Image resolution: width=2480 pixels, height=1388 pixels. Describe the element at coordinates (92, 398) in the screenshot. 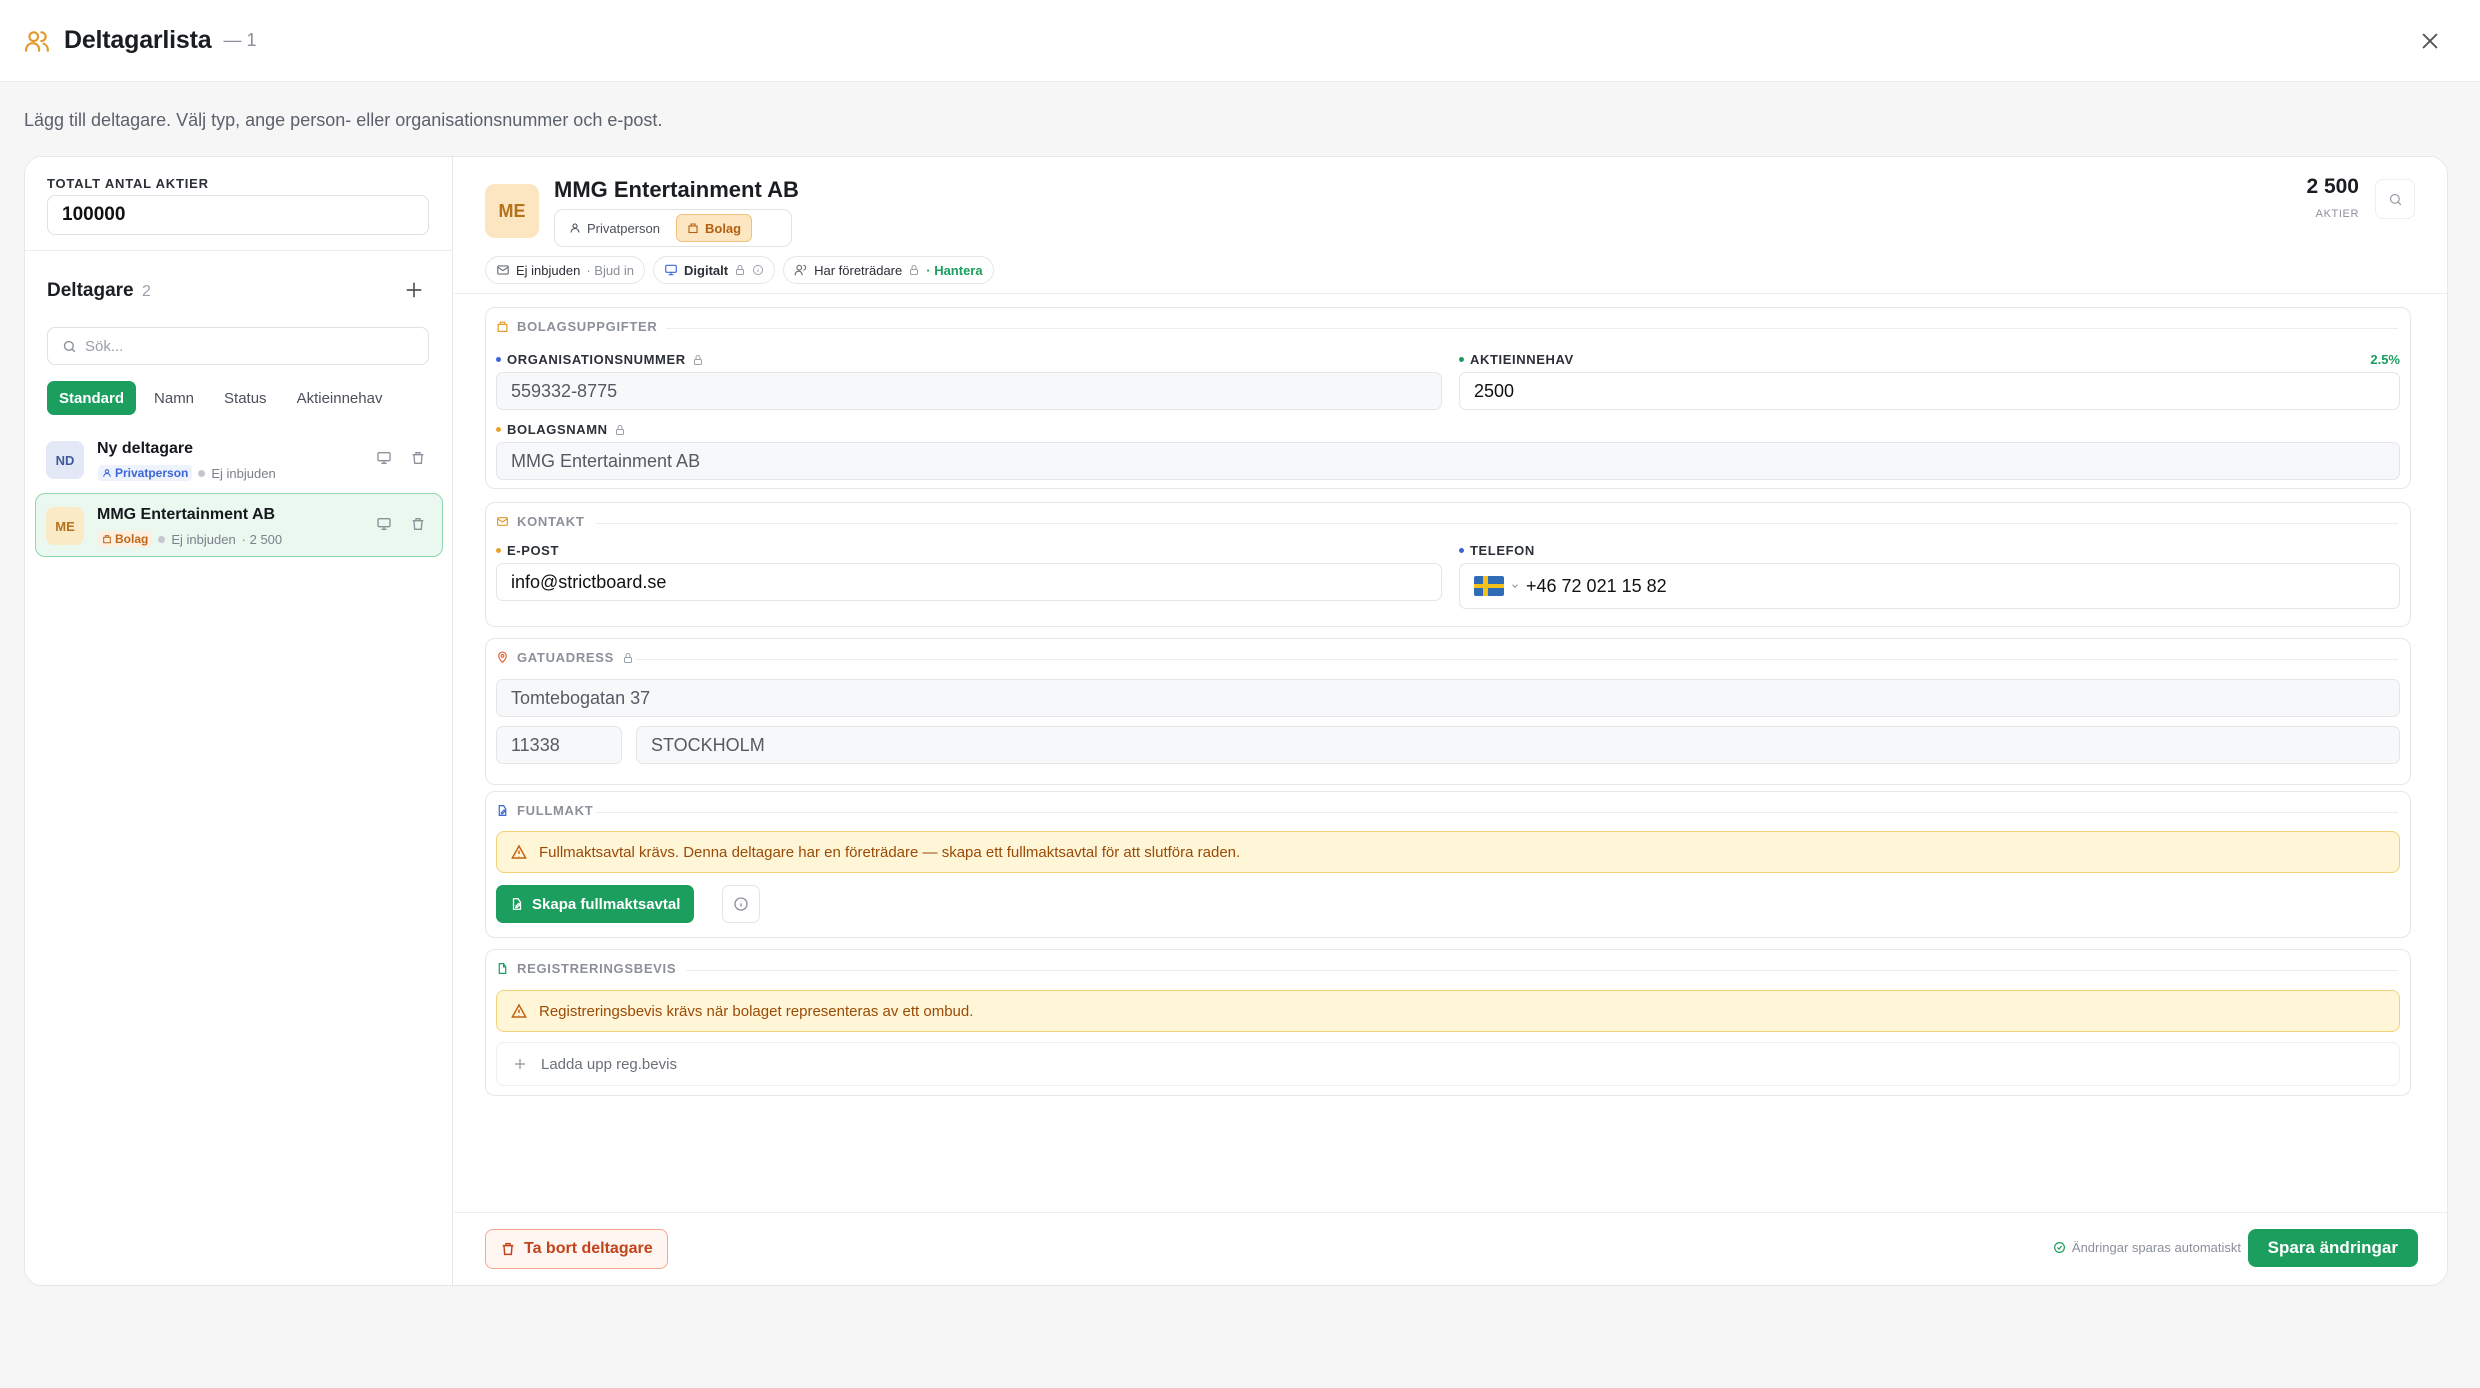

I see `sort-tab-standard: Standard` at that location.